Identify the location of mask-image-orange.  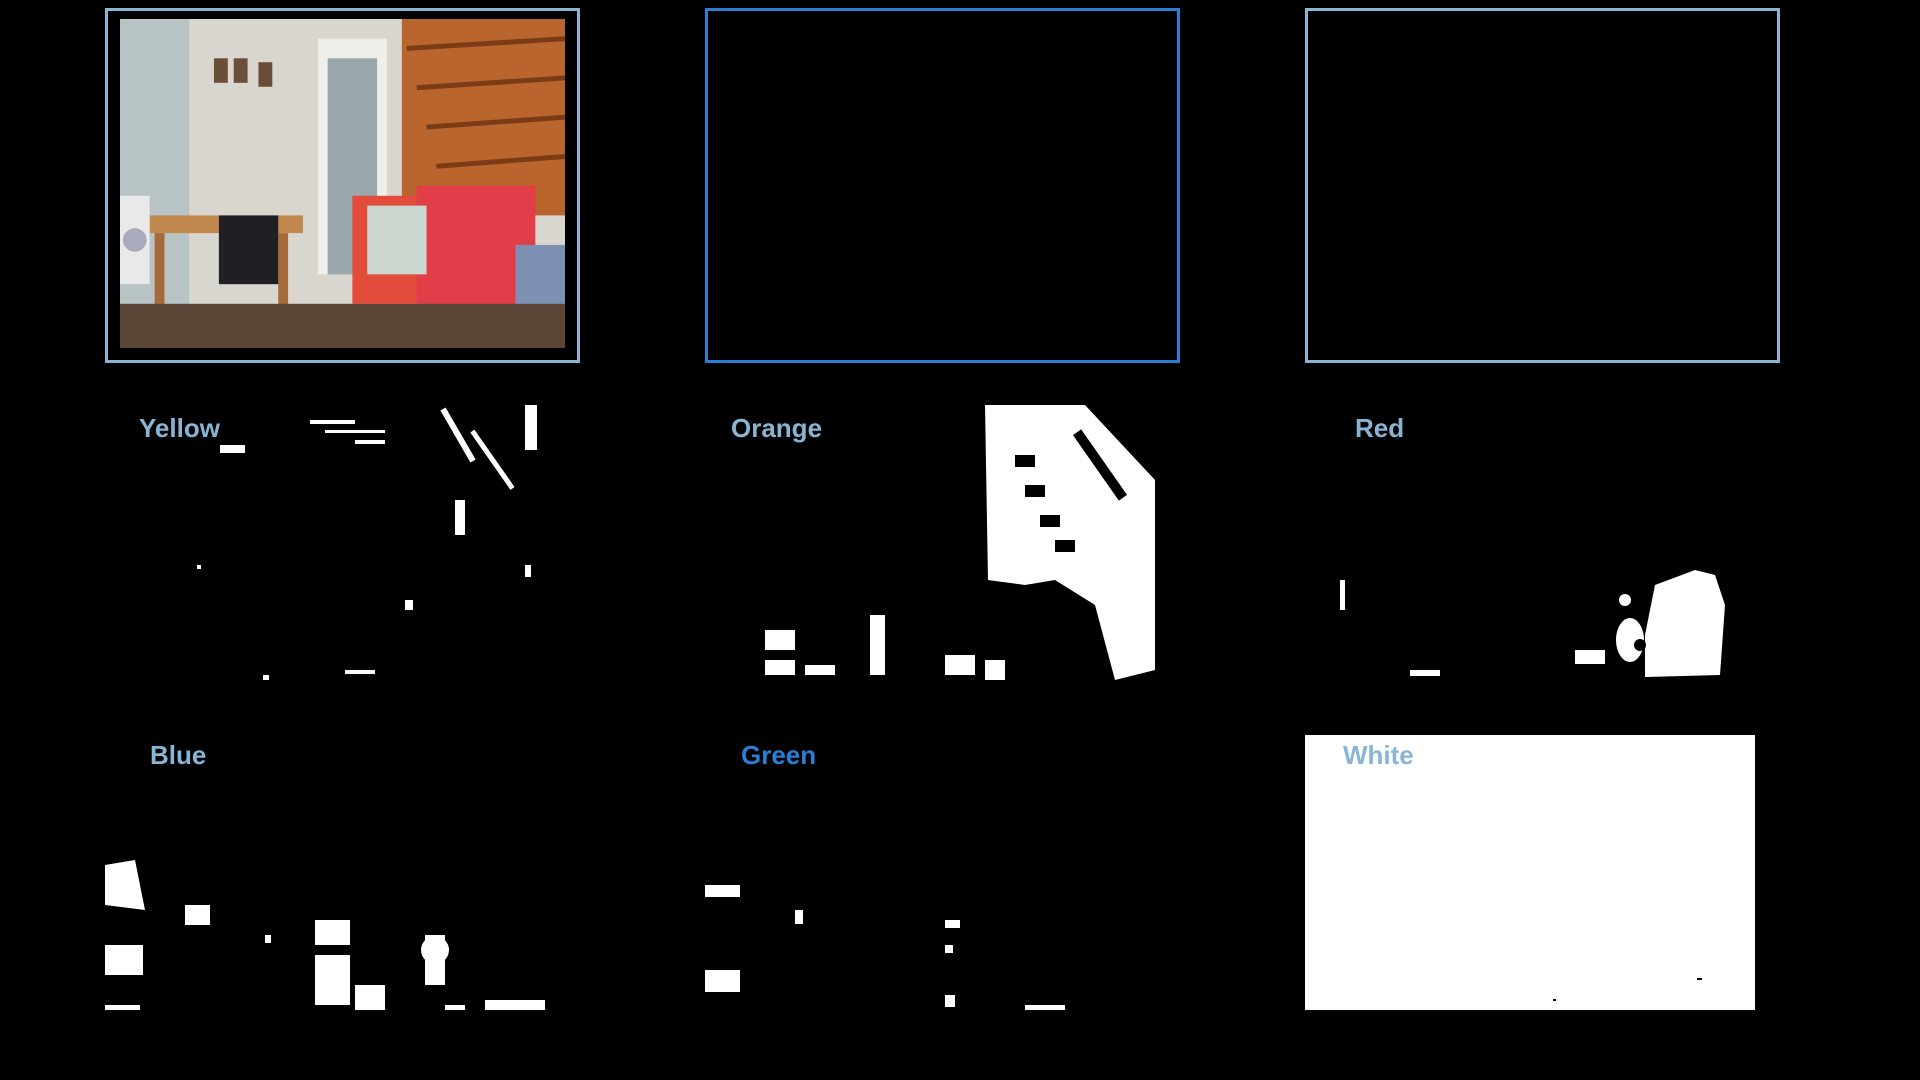
(960, 542).